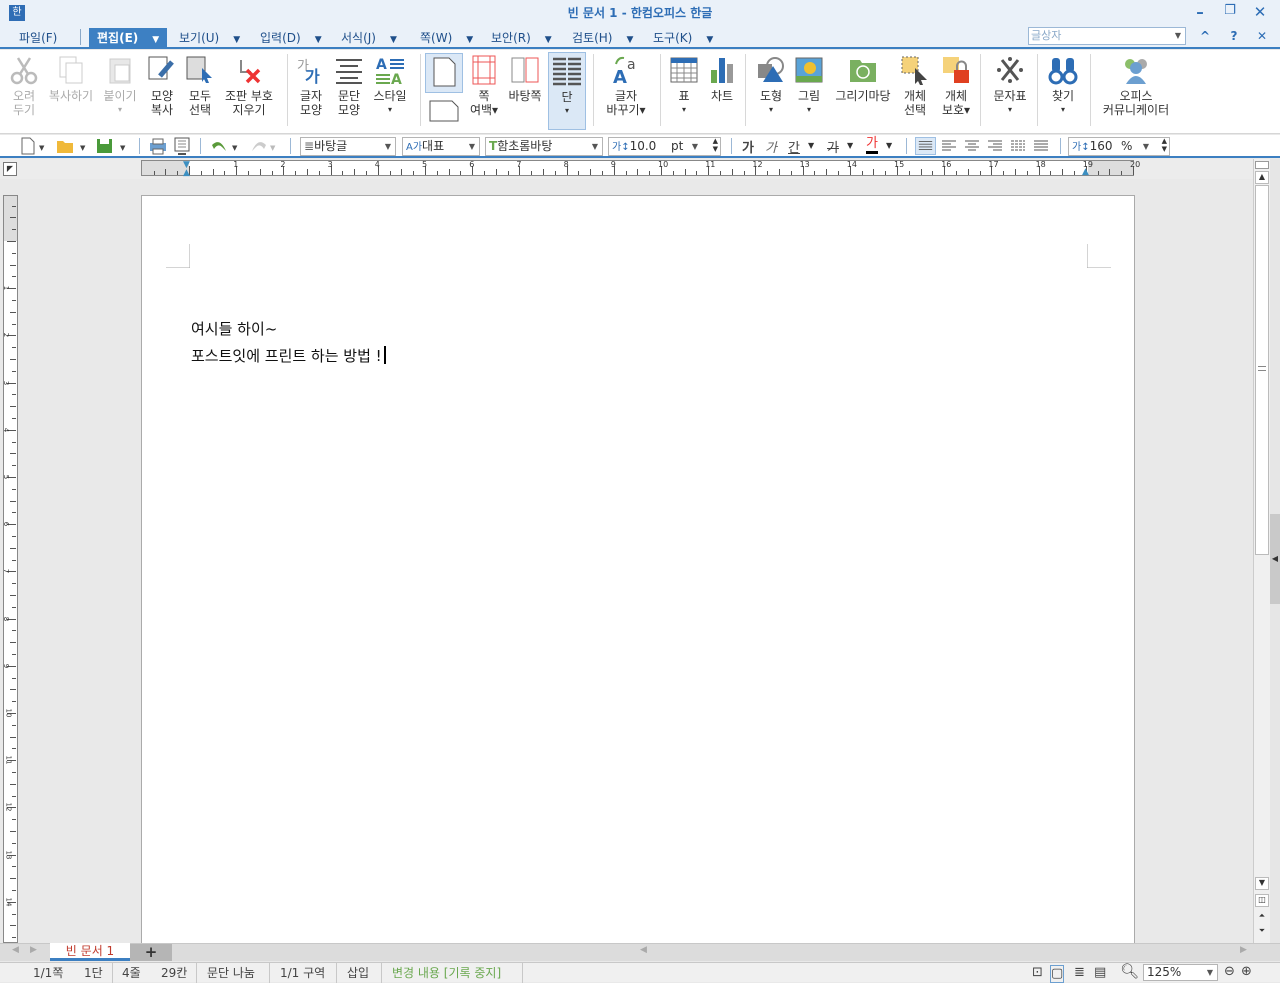  What do you see at coordinates (1010, 84) in the screenshot?
I see `symbol-button: 문자표 ▾` at bounding box center [1010, 84].